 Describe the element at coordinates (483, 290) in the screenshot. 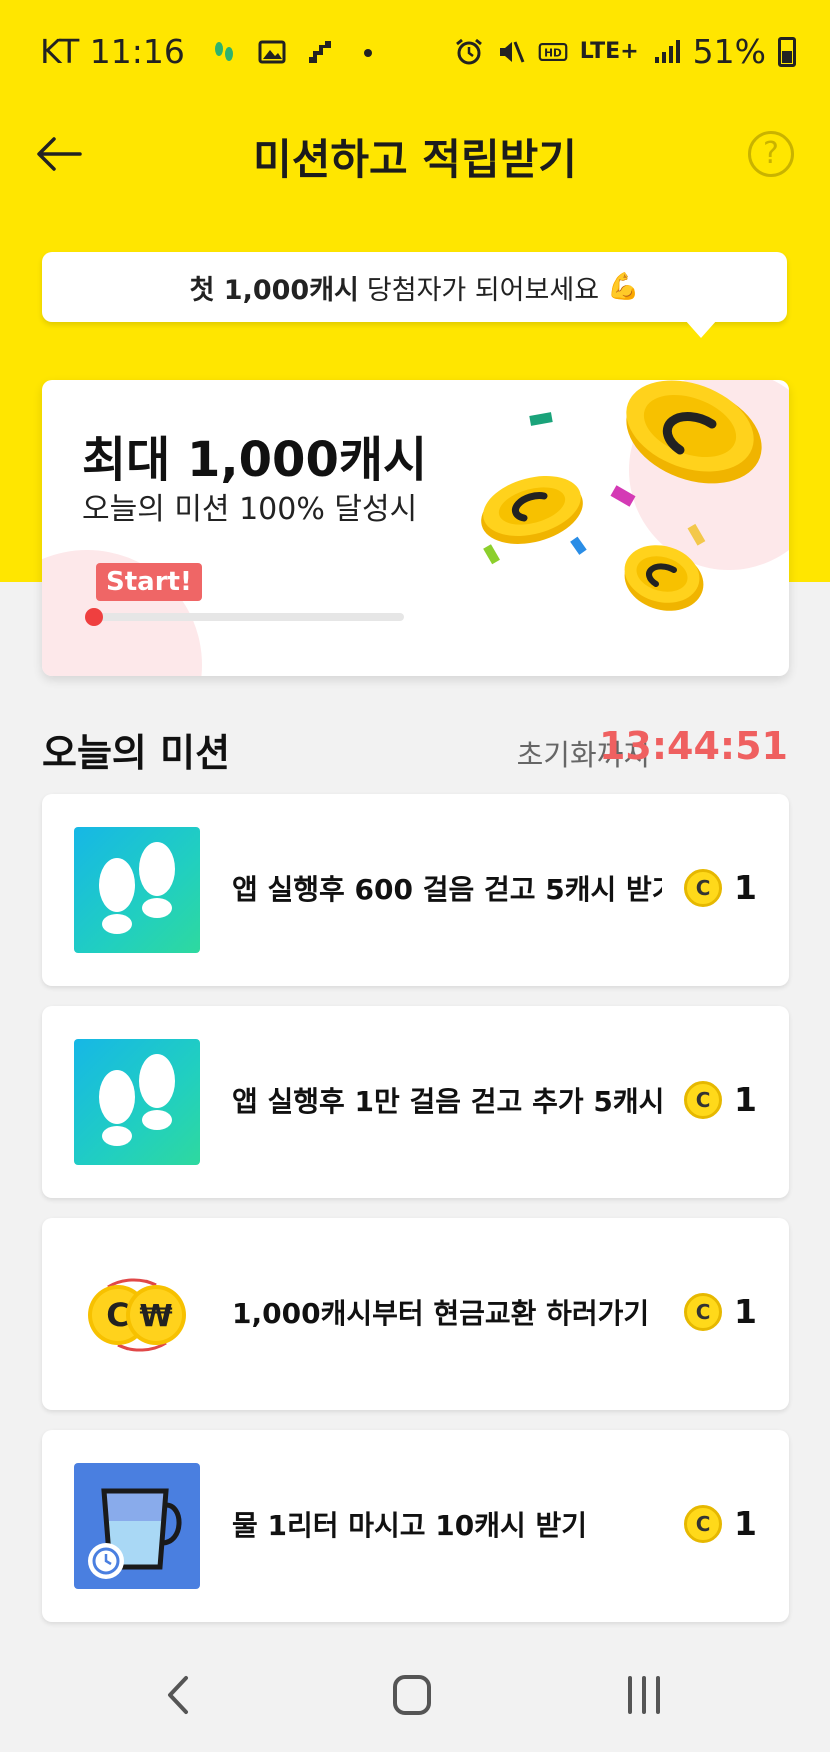

I see `tooltip-text: 당첨자가 되어보세요` at that location.